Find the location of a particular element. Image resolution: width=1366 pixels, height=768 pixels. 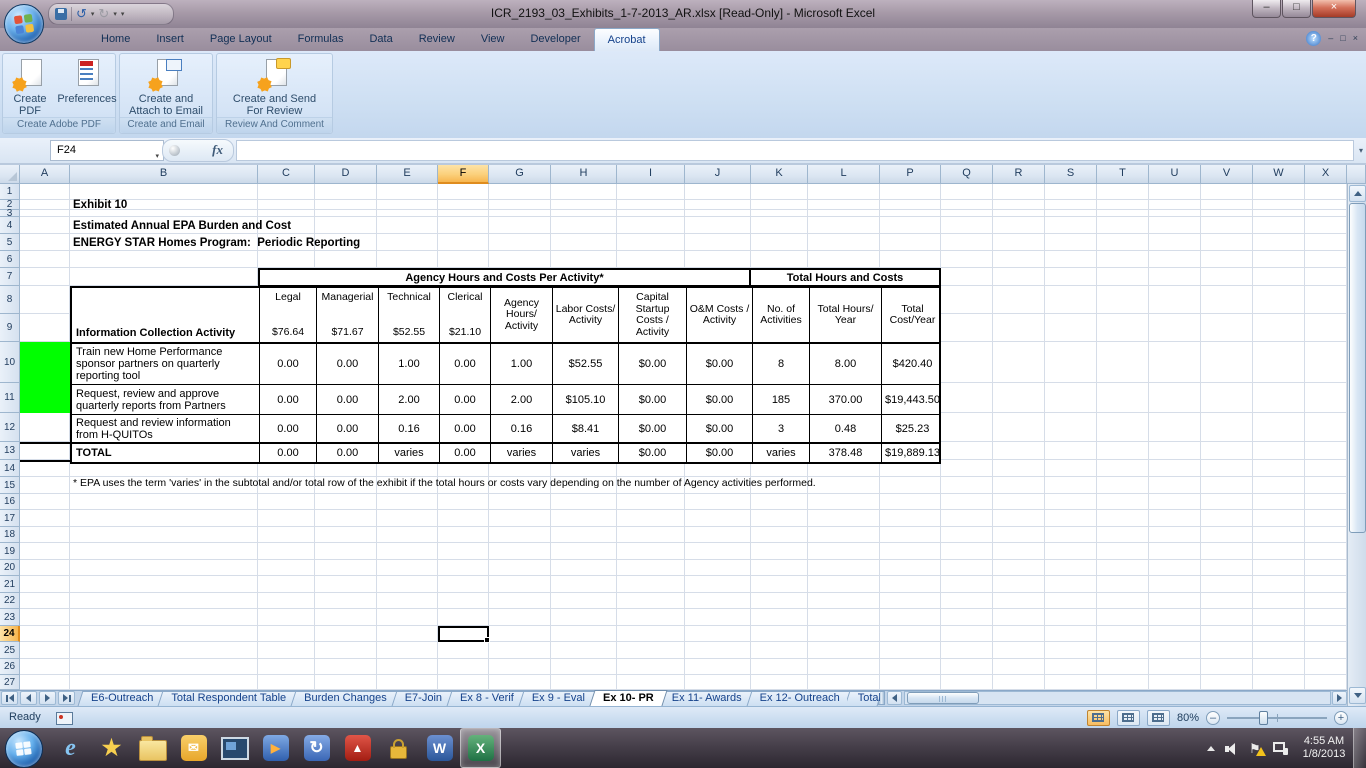

ribbon-tab-home: Home is located at coordinates (115, 39).